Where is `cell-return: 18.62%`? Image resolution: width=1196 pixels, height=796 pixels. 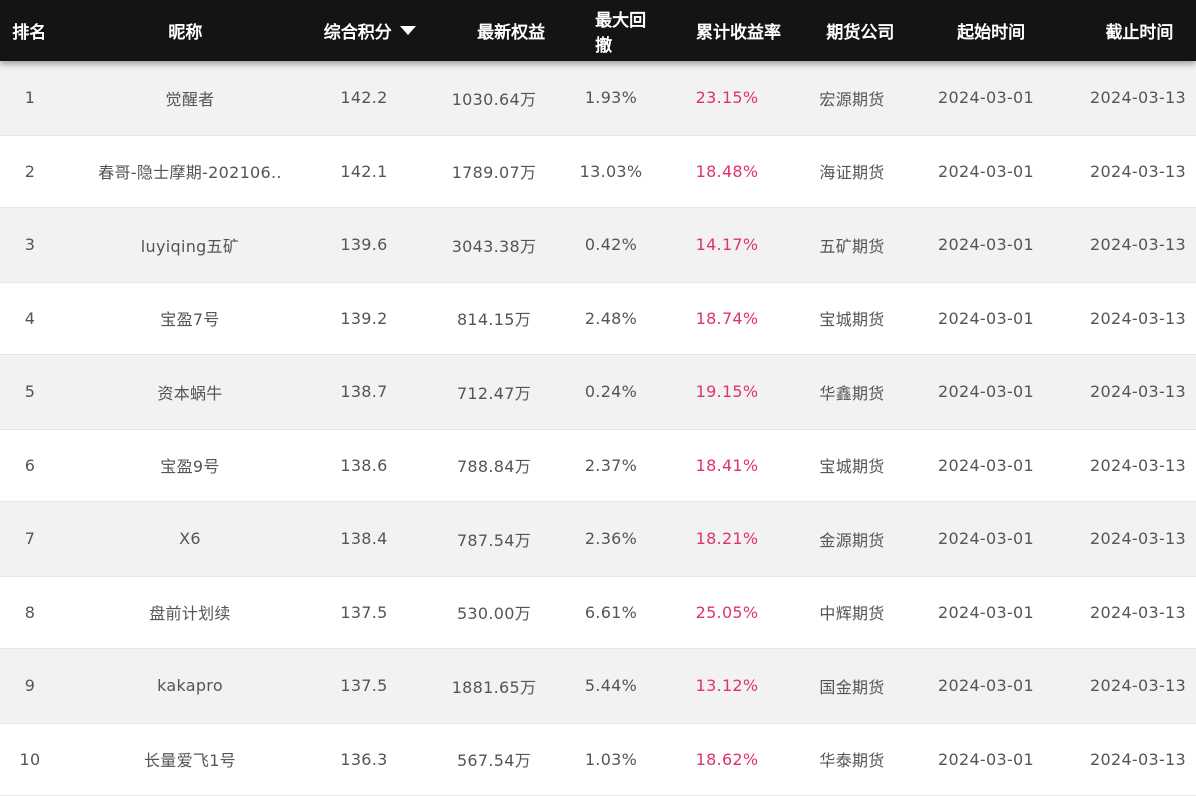 cell-return: 18.62% is located at coordinates (727, 760).